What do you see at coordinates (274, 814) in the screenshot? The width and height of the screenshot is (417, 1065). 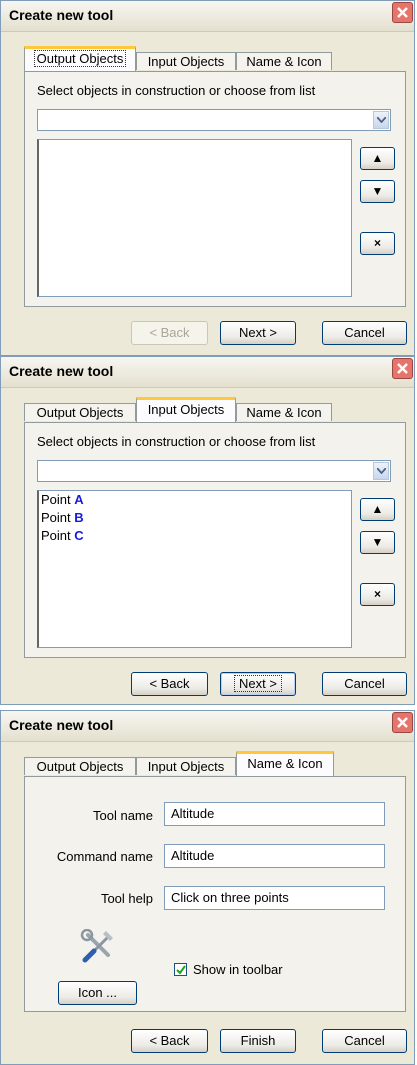 I see `tool-name-input: Altitude` at bounding box center [274, 814].